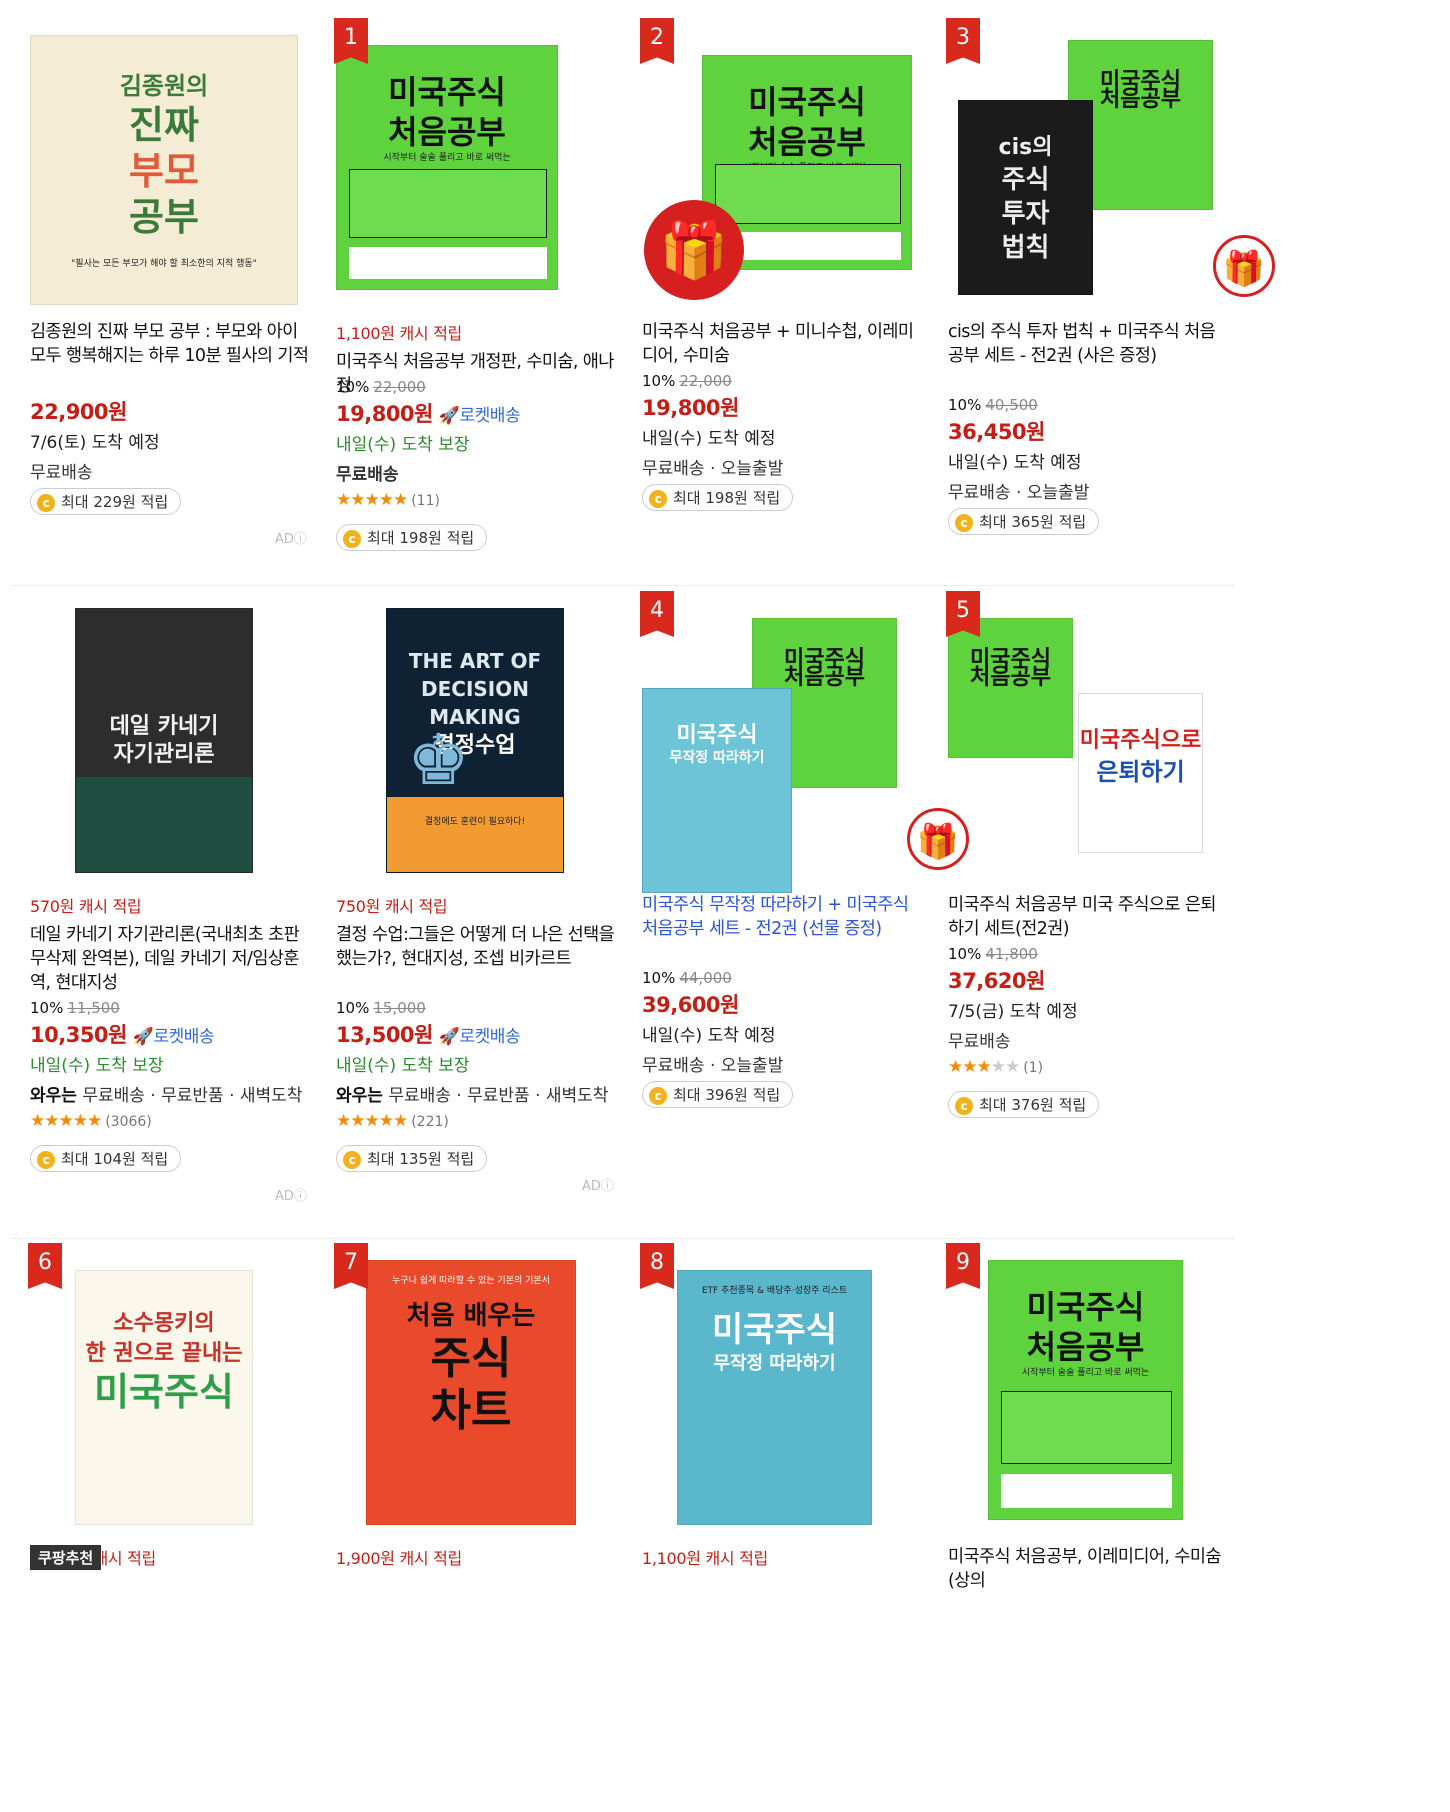  I want to click on discount-percent: 10%, so click(659, 978).